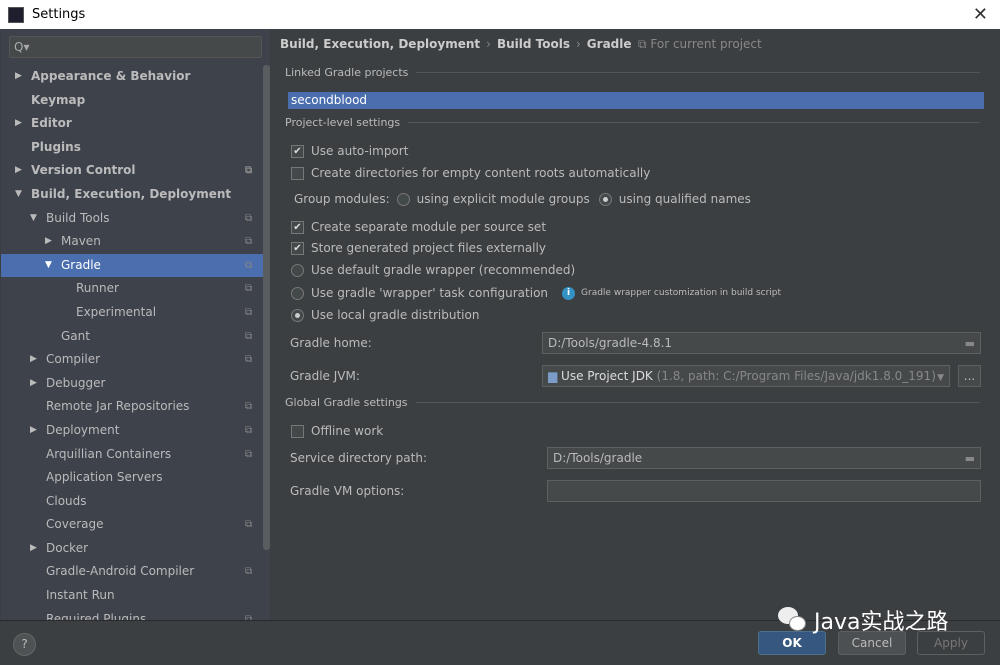 The width and height of the screenshot is (1000, 665). What do you see at coordinates (132, 384) in the screenshot?
I see `sidebar-item: ▶ Debugger` at bounding box center [132, 384].